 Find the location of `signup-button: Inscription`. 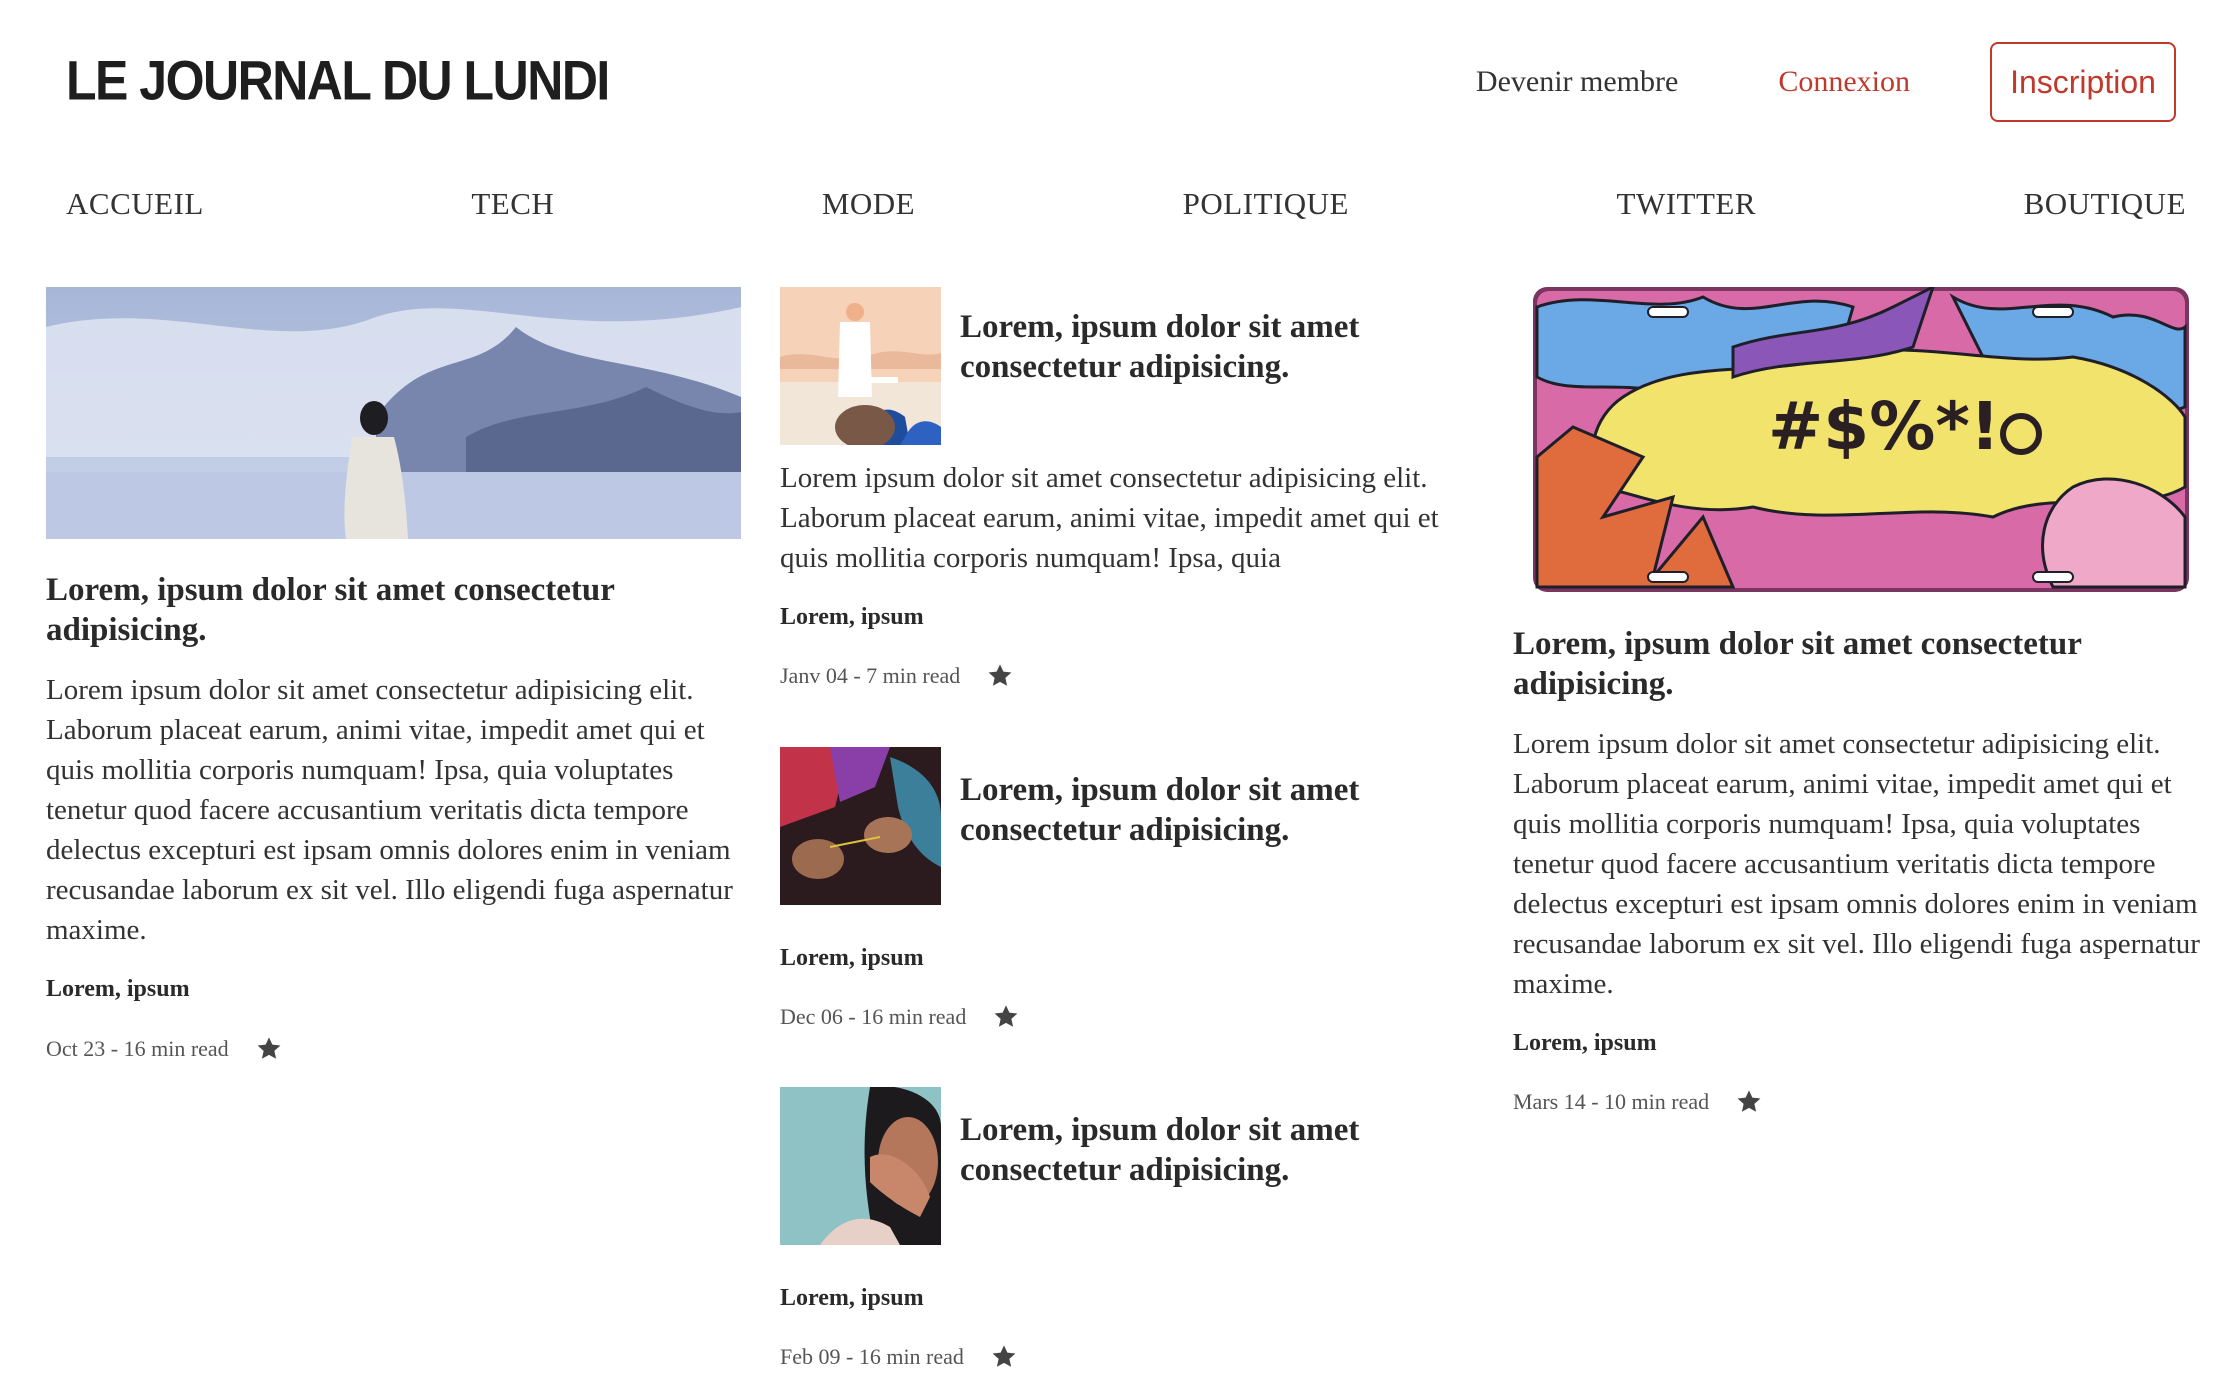

signup-button: Inscription is located at coordinates (2083, 82).